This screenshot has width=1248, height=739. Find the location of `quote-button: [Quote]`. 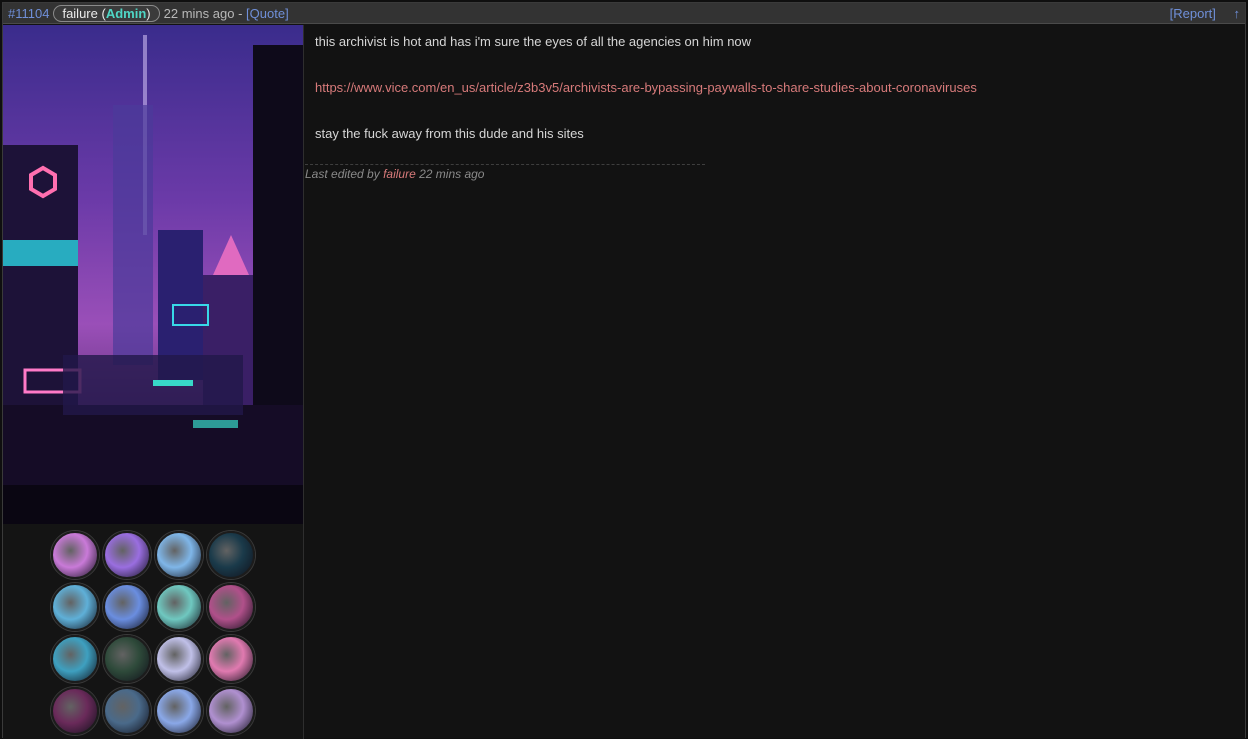

quote-button: [Quote] is located at coordinates (267, 13).